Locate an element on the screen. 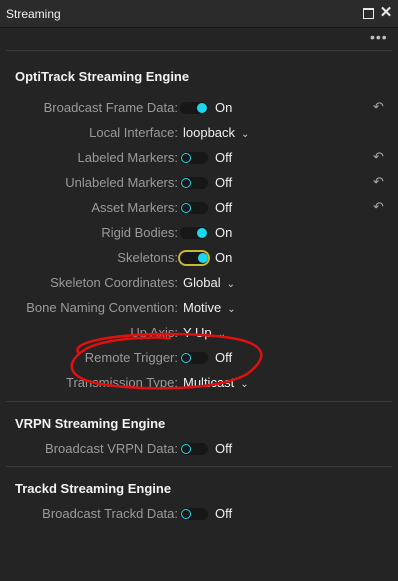  up-axis-value: Y Up is located at coordinates (197, 332).